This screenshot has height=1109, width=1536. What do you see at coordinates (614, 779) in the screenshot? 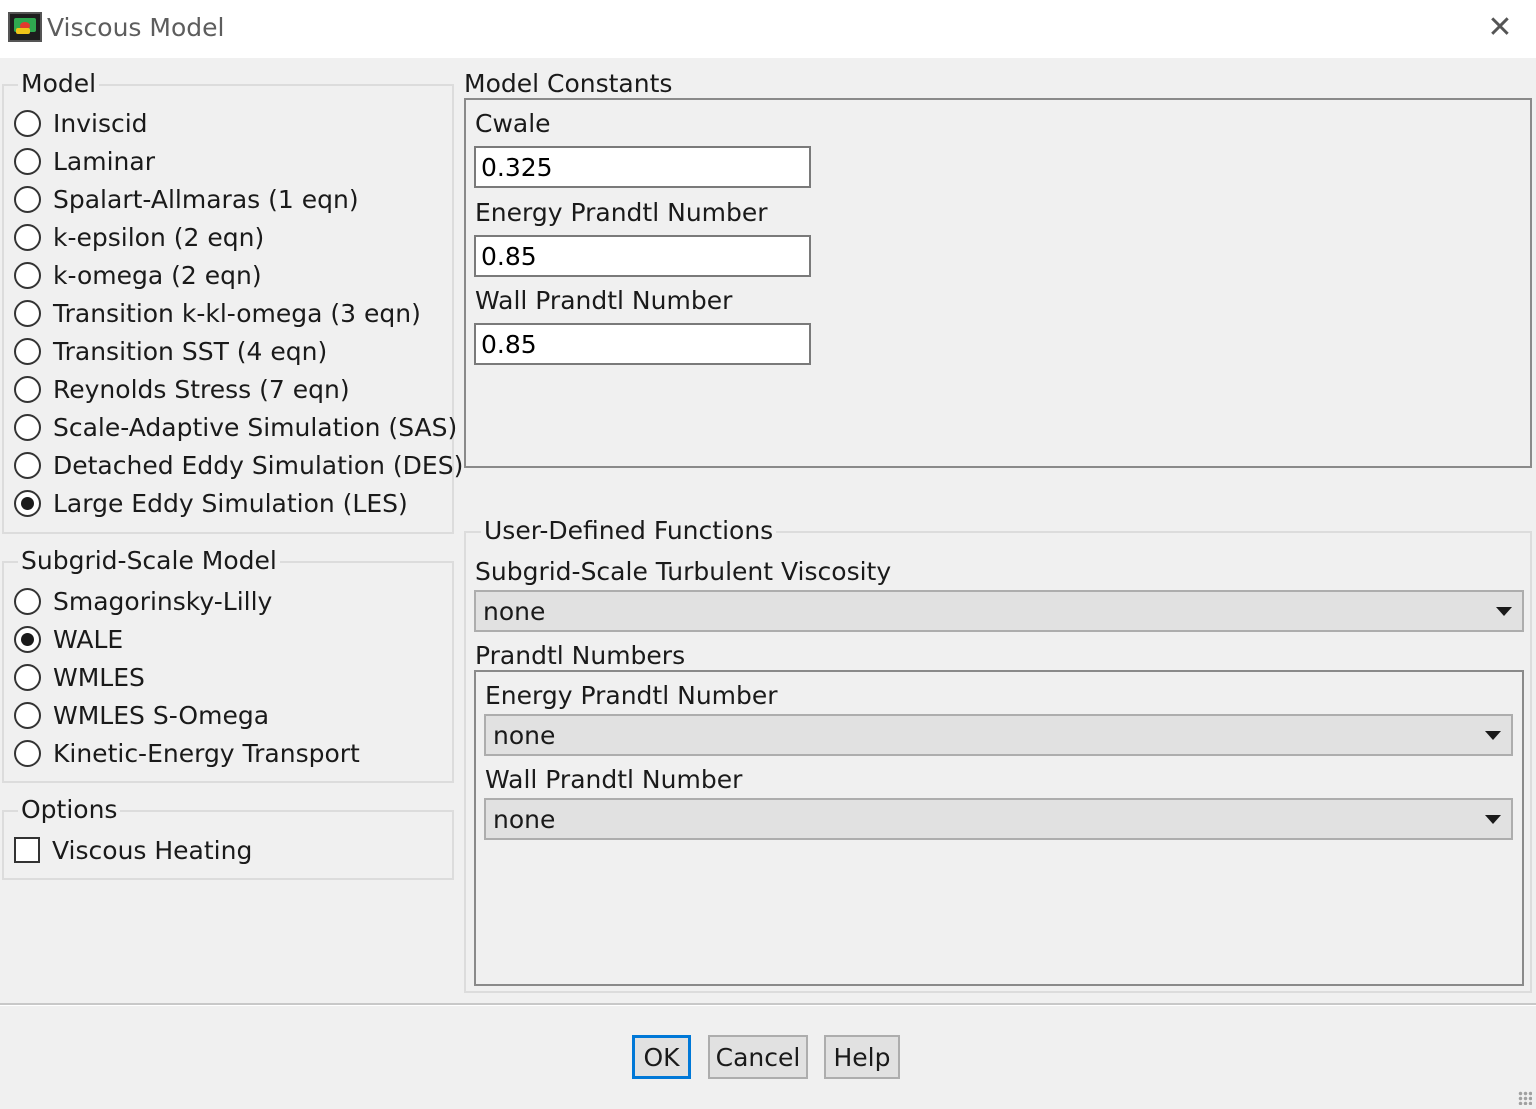
I see `udf-wall-prandtl-label: Wall Prandtl Number` at bounding box center [614, 779].